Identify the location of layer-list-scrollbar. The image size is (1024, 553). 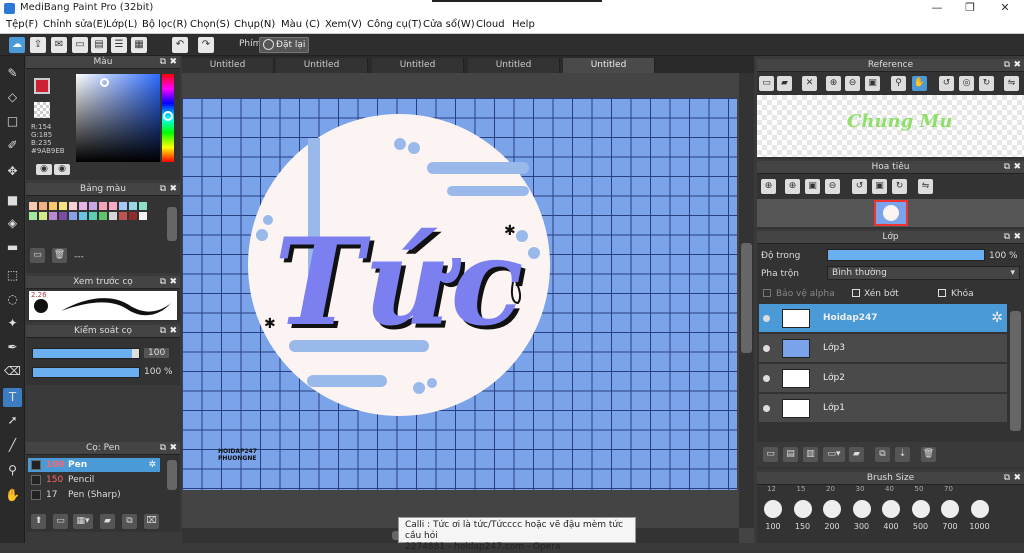
(1015, 371).